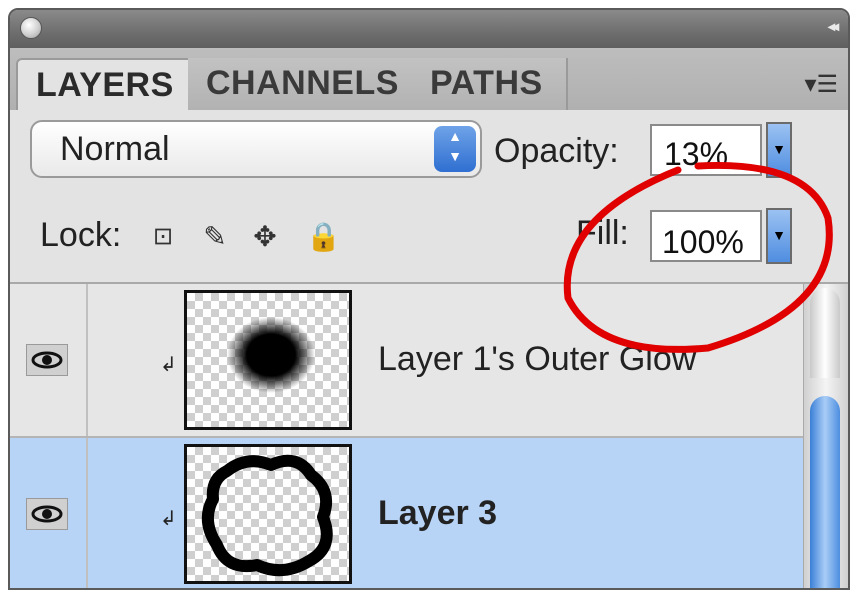 Image resolution: width=857 pixels, height=597 pixels. I want to click on fill-value: 100%, so click(703, 242).